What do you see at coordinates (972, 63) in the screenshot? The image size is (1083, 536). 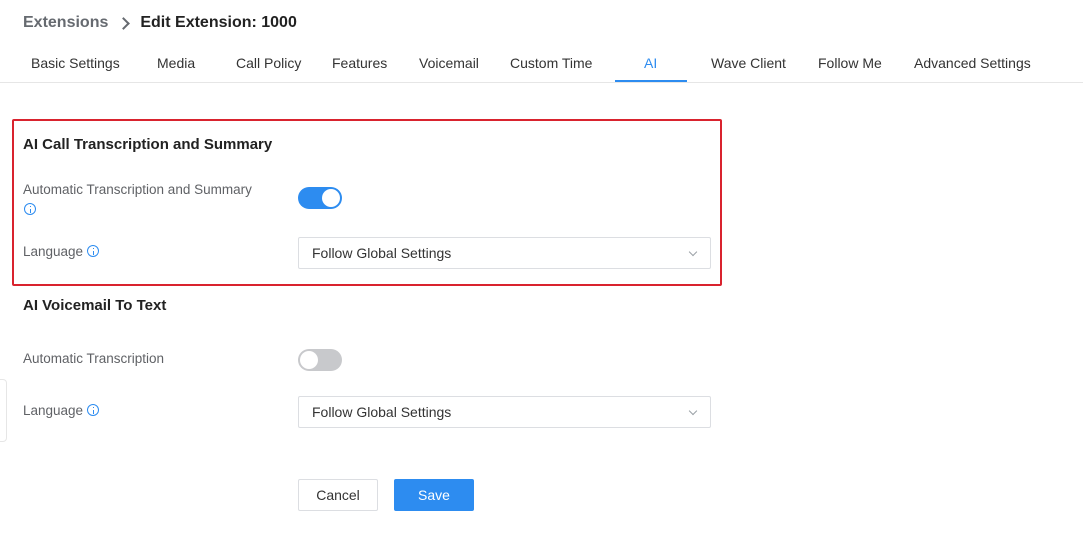 I see `tab-advanced-settings: Advanced Settings` at bounding box center [972, 63].